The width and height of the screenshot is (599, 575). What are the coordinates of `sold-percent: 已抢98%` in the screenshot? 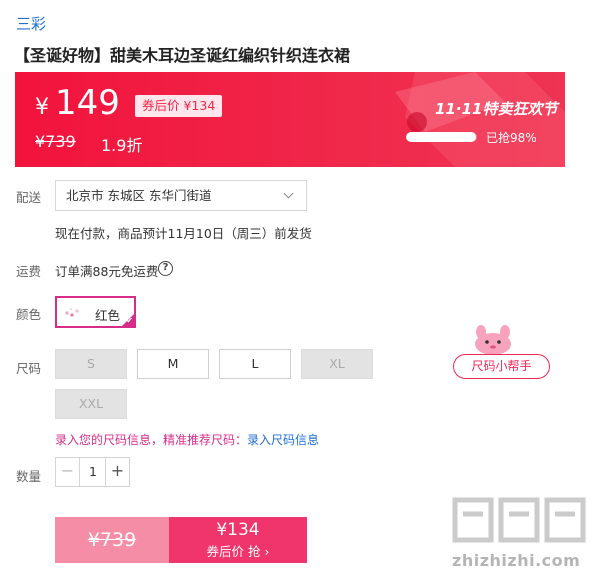 It's located at (511, 138).